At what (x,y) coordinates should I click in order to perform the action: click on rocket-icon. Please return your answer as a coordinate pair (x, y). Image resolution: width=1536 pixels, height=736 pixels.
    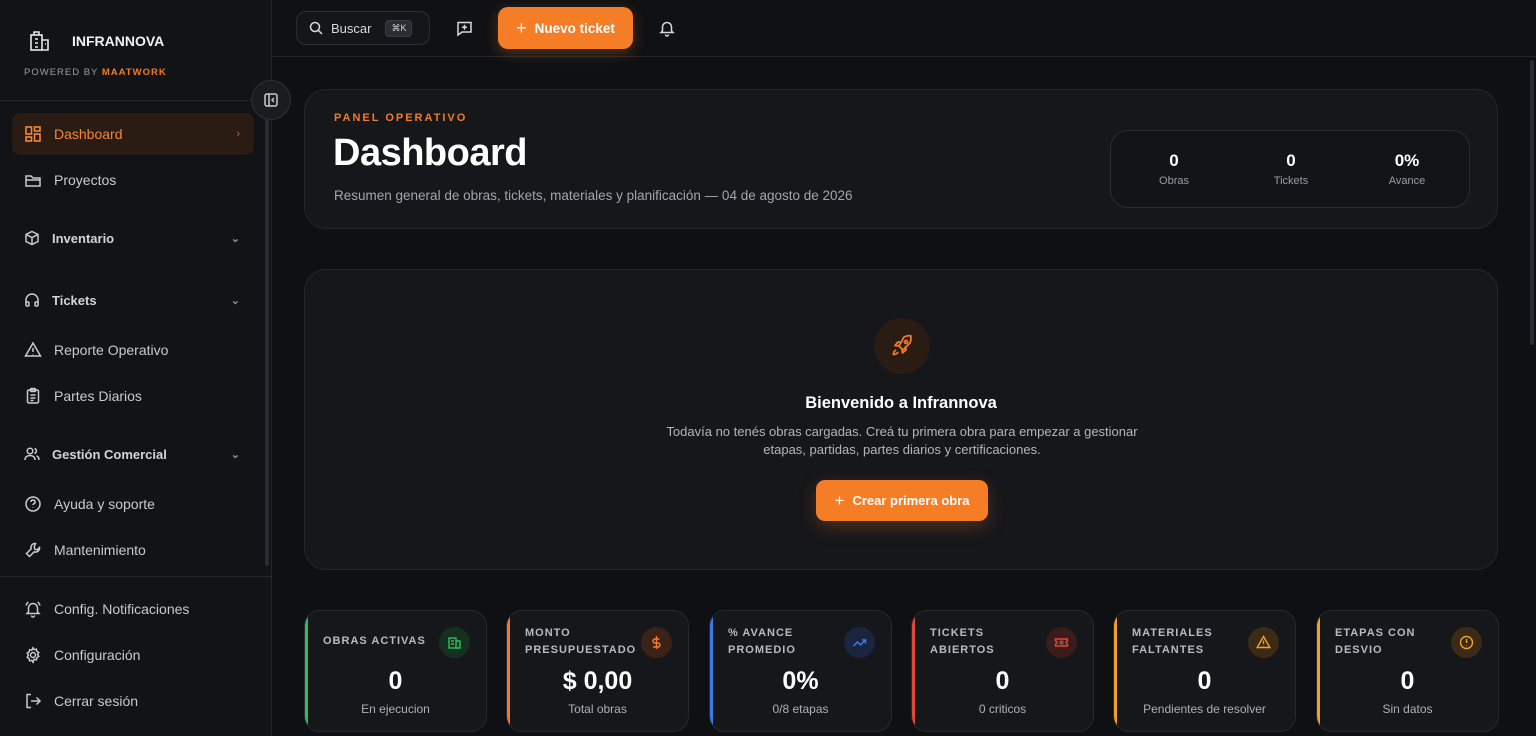
    Looking at the image, I should click on (902, 346).